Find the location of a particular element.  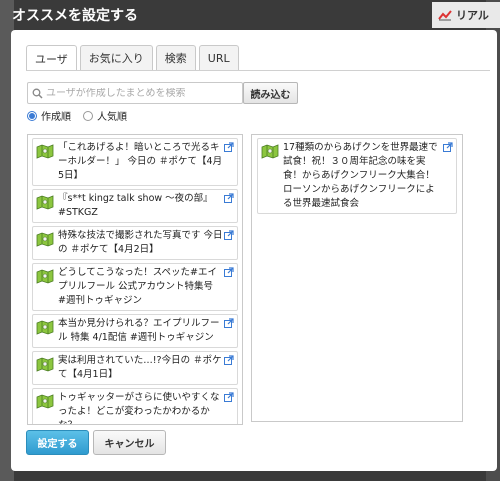

search-input is located at coordinates (141, 93).